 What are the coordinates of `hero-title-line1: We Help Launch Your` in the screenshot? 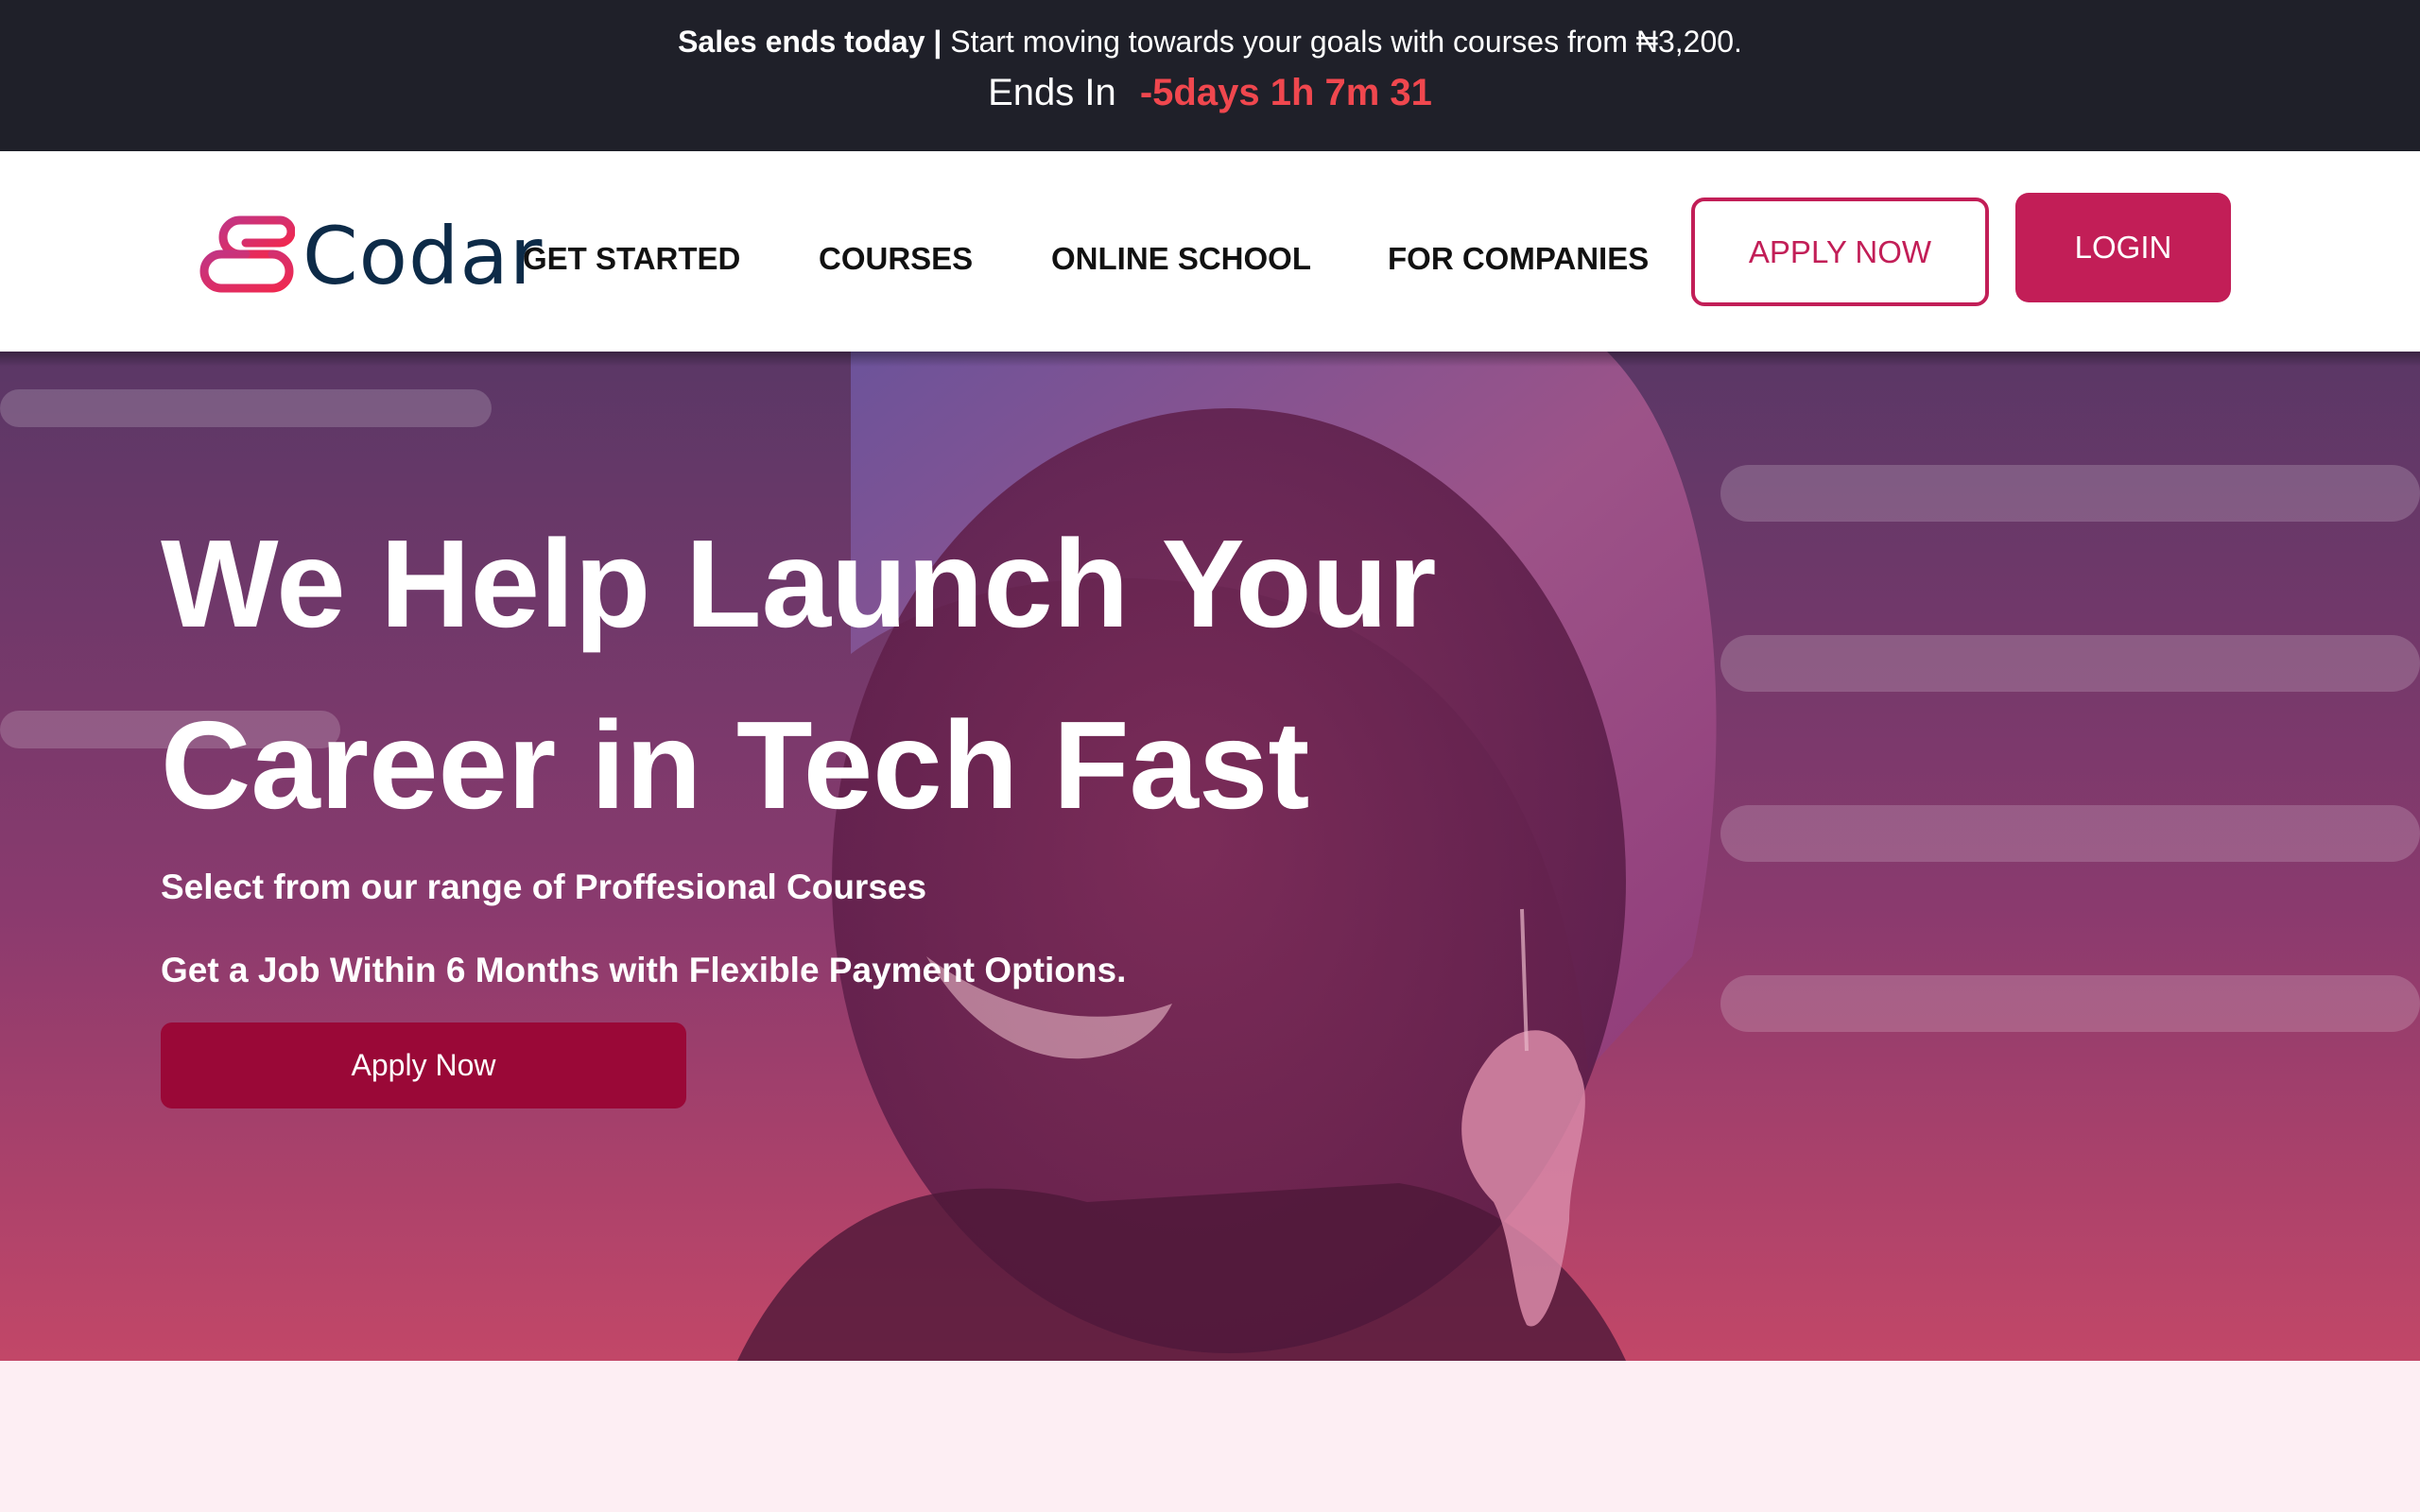 It's located at (799, 583).